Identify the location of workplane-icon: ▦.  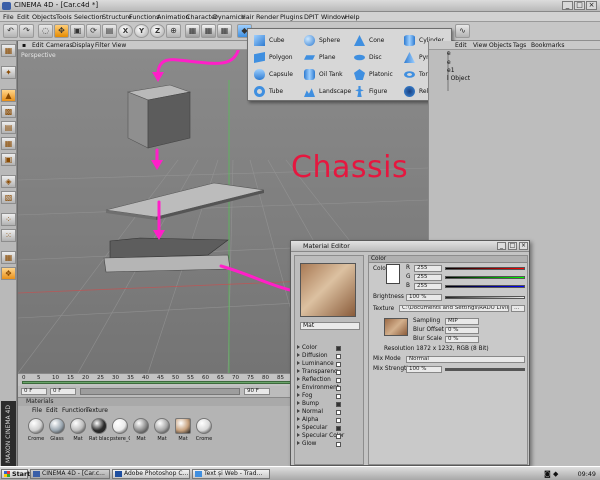
(8, 257).